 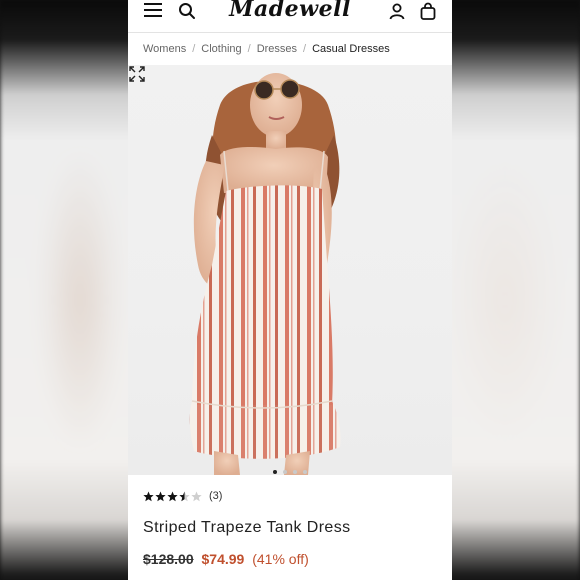 What do you see at coordinates (397, 11) in the screenshot?
I see `user-icon` at bounding box center [397, 11].